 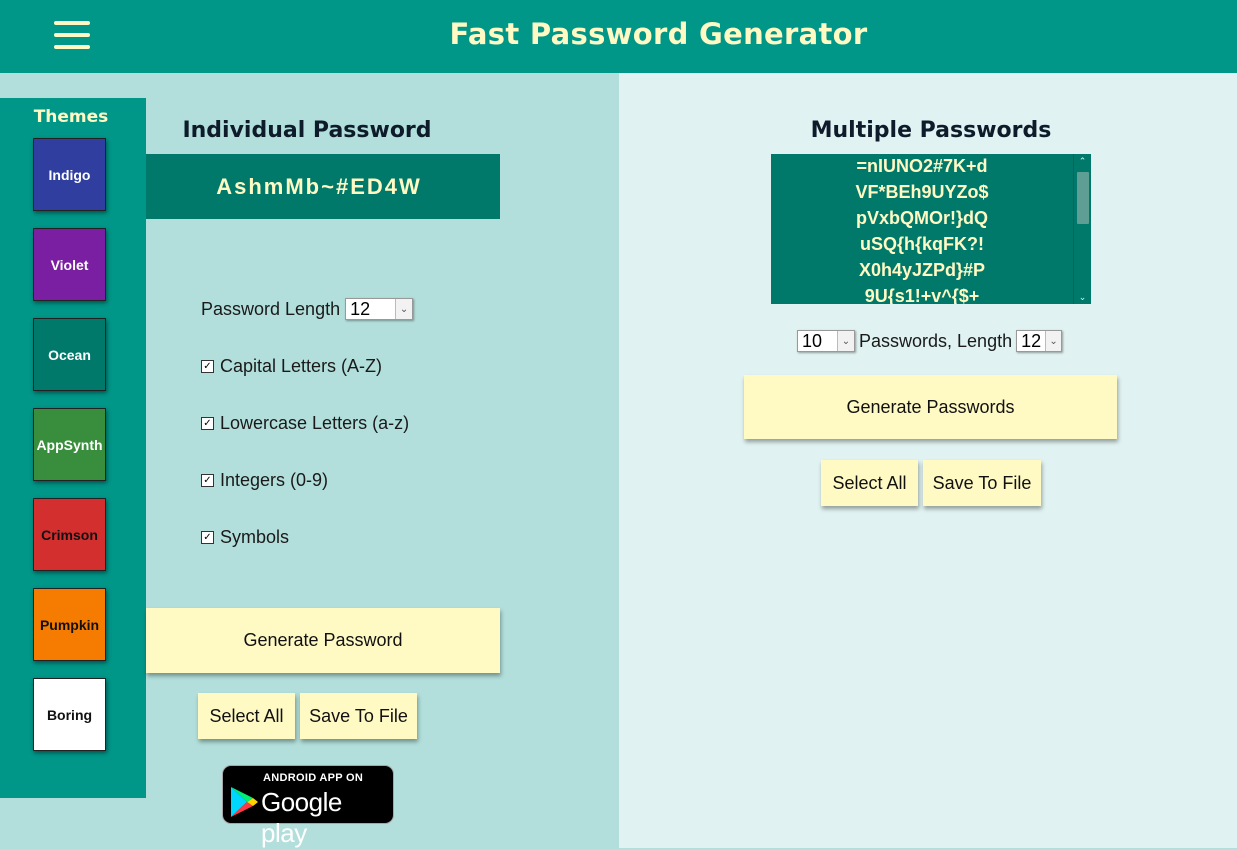 I want to click on theme-pumpkin-button: Pumpkin, so click(x=69, y=624).